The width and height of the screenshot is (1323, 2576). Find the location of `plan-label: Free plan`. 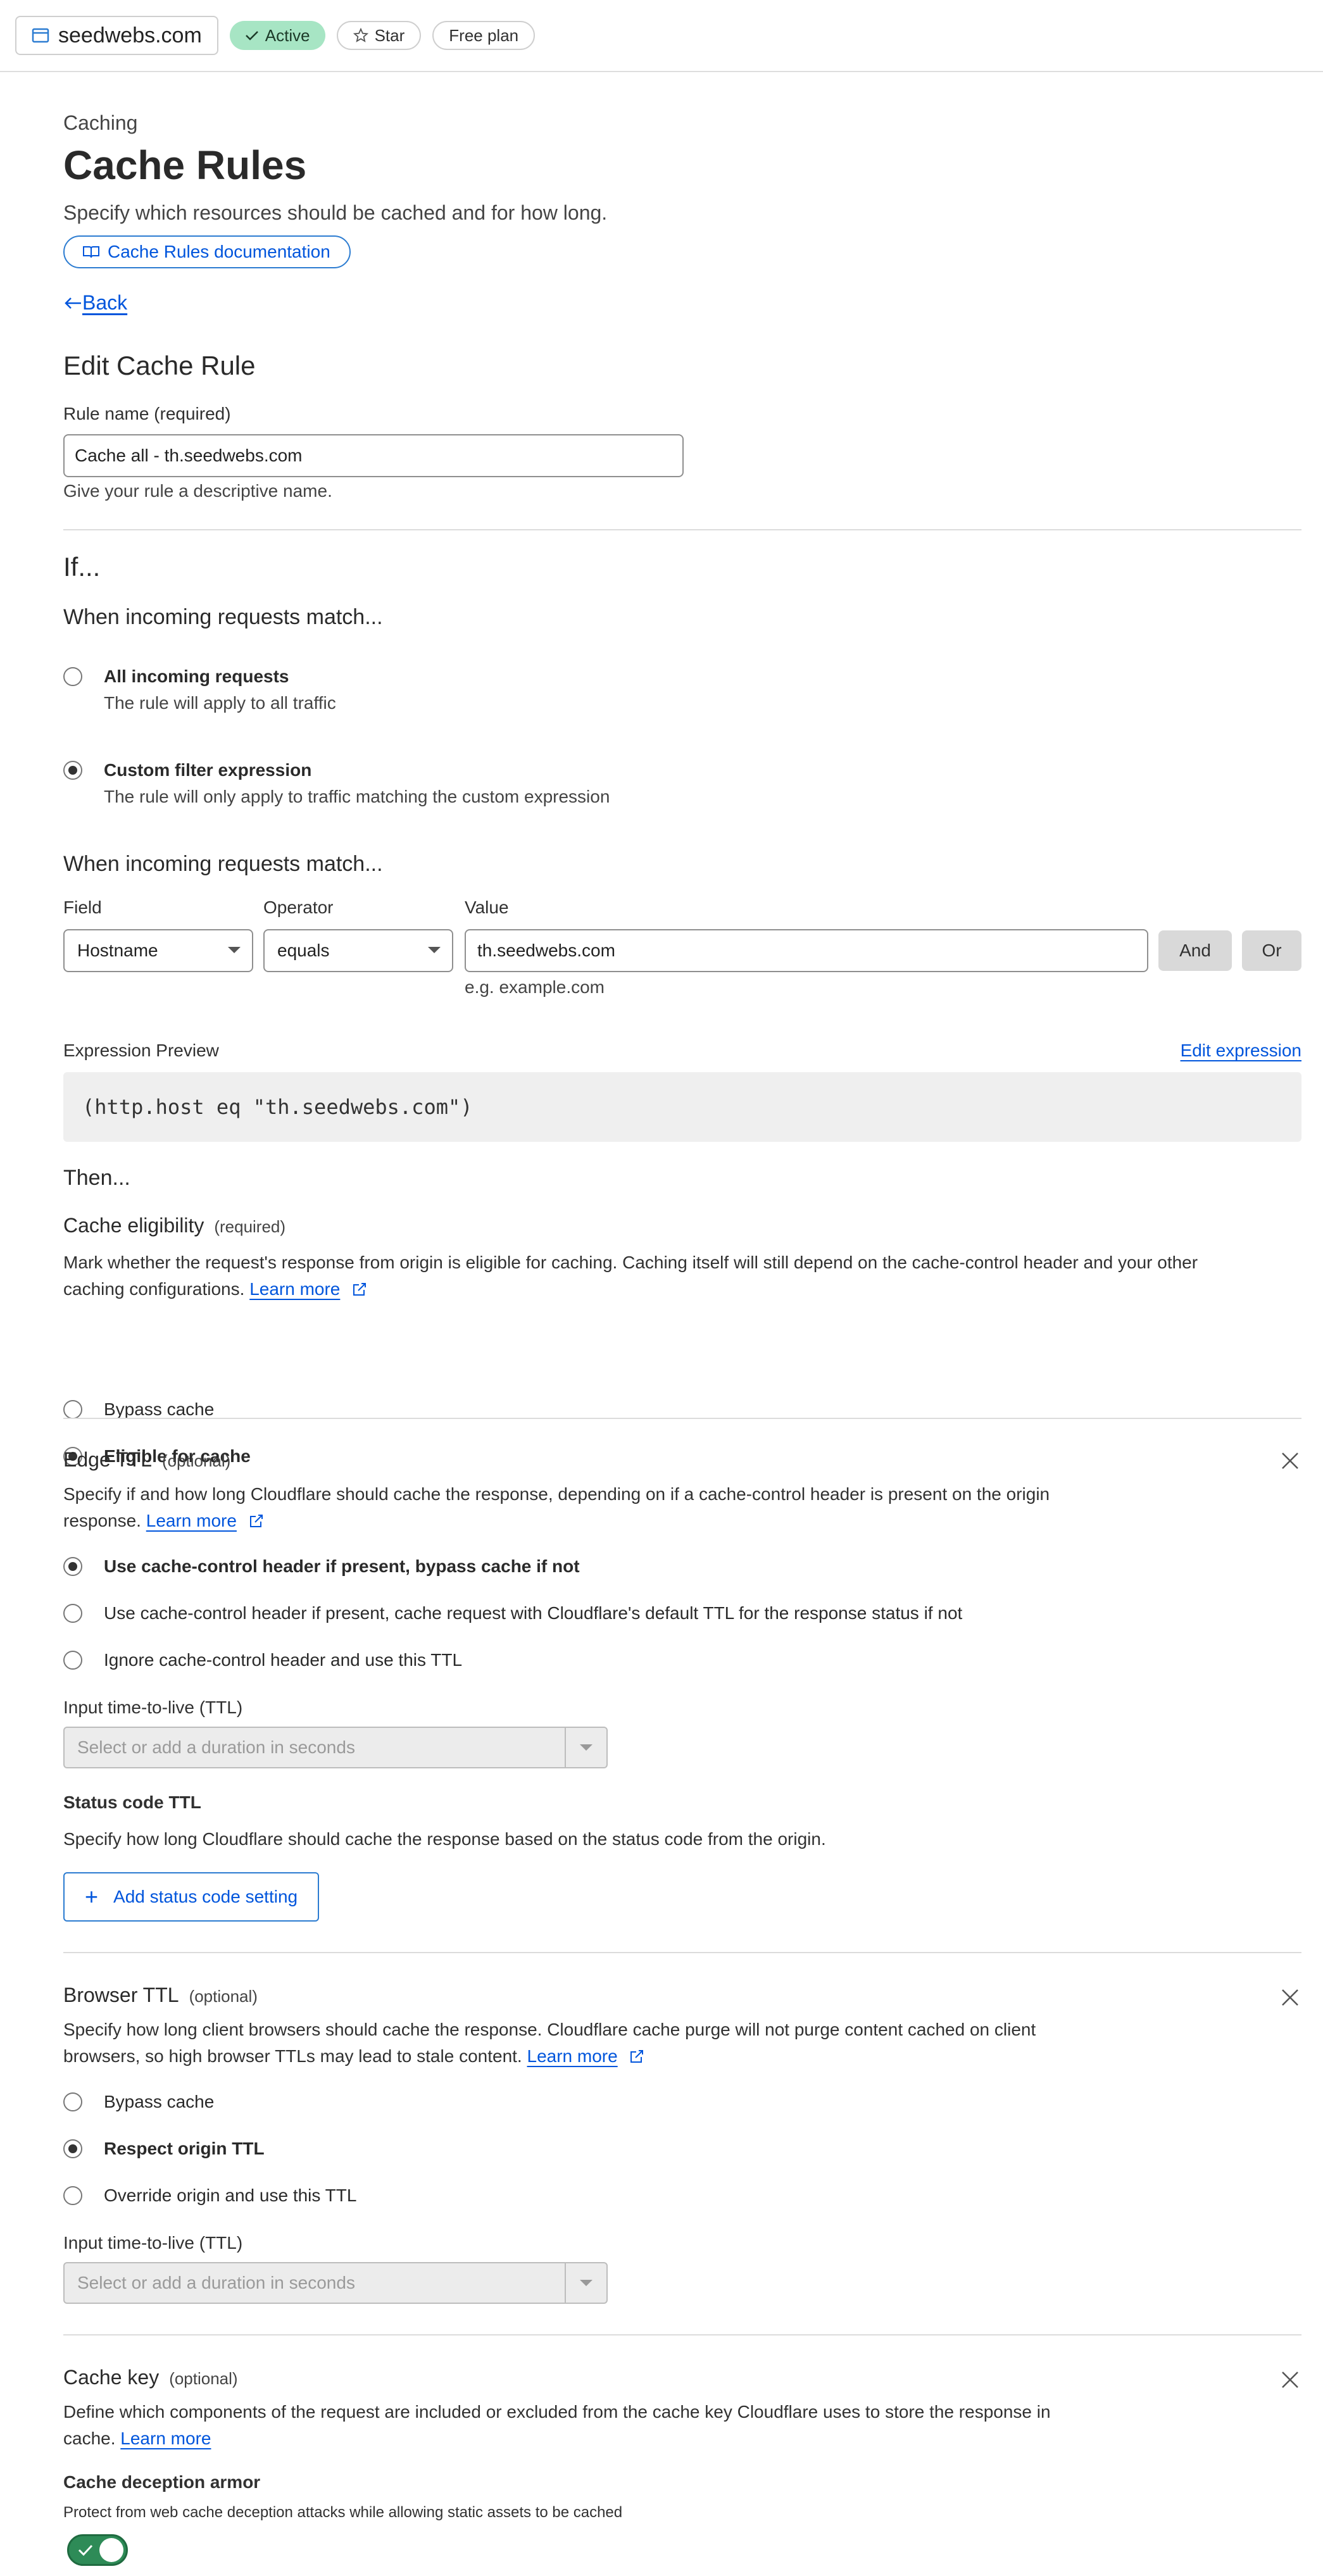

plan-label: Free plan is located at coordinates (484, 35).